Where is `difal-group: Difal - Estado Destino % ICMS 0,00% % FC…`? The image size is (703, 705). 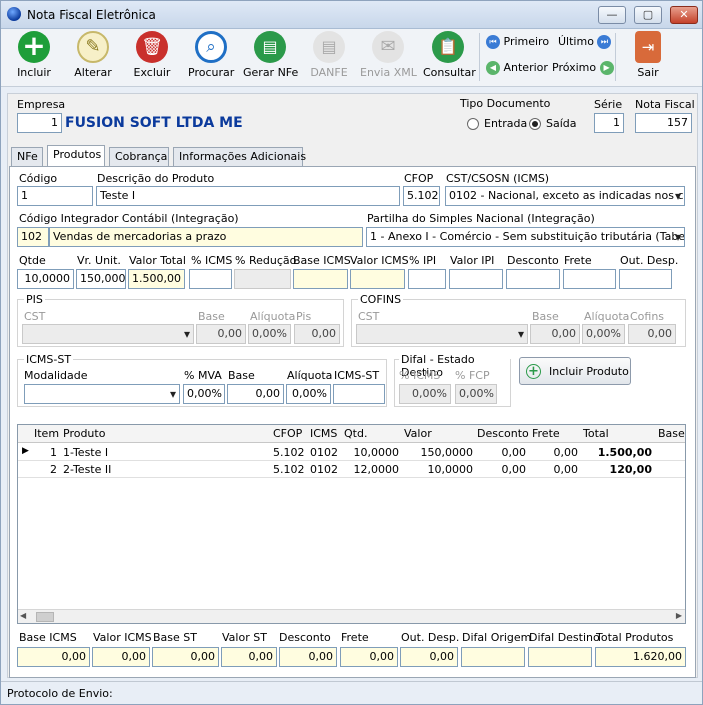 difal-group: Difal - Estado Destino % ICMS 0,00% % FC… is located at coordinates (452, 380).